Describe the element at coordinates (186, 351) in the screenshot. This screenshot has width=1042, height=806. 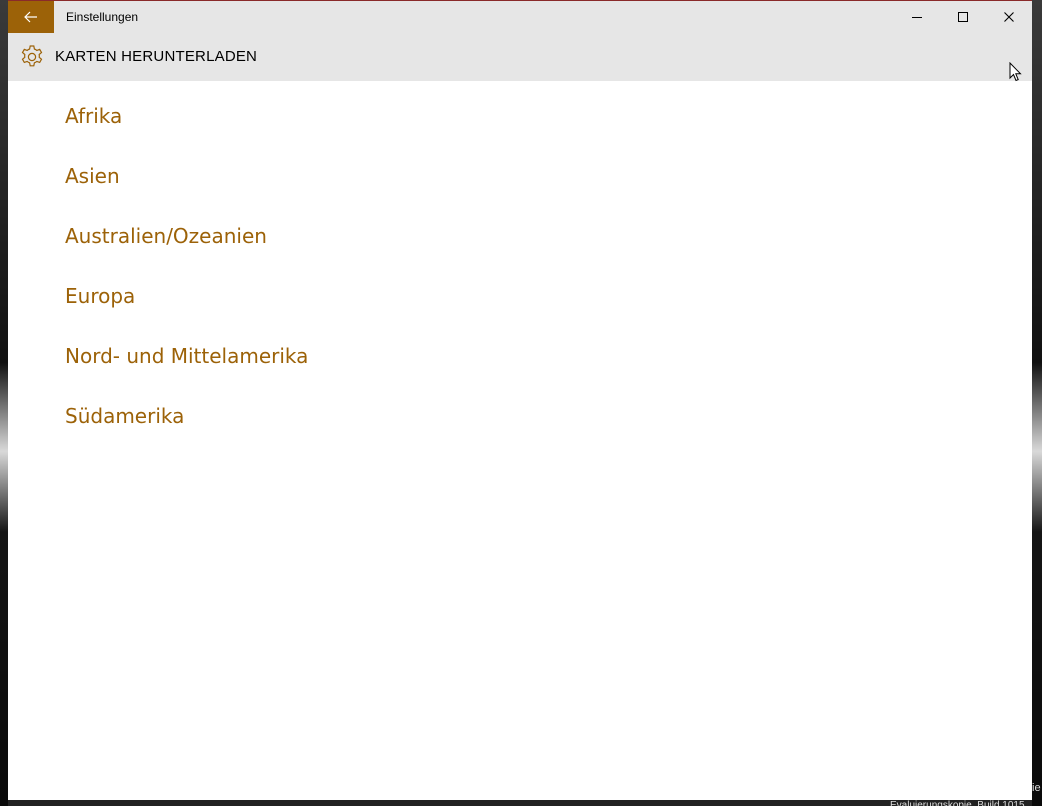
I see `region-item-nord-und-mittelamerika: Nord- und Mittelamerika` at that location.